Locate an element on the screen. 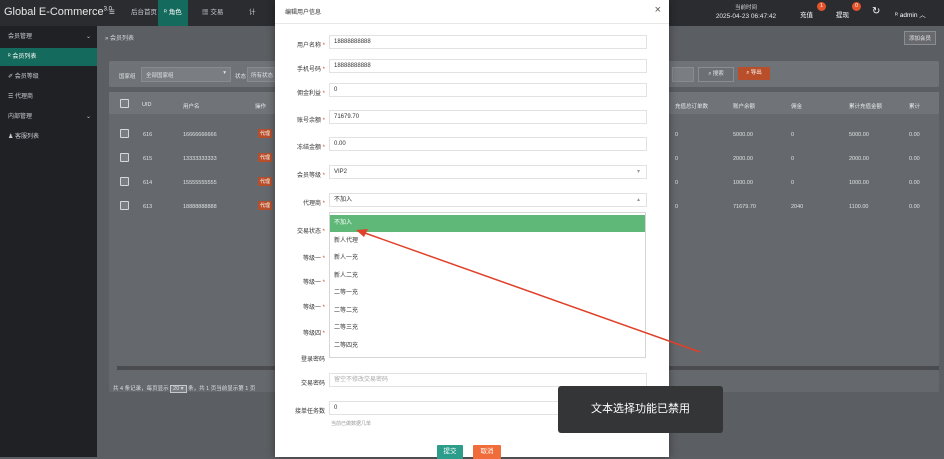 The width and height of the screenshot is (944, 459). annotation-arrow is located at coordinates (528, 291).